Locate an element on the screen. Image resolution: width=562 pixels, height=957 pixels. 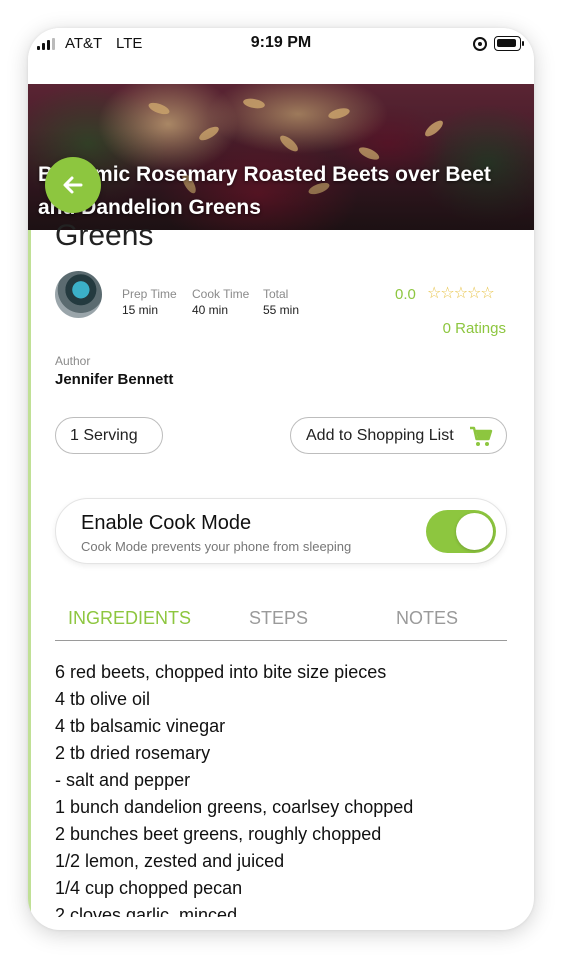
status-time: 9:19 PM is located at coordinates (281, 42).